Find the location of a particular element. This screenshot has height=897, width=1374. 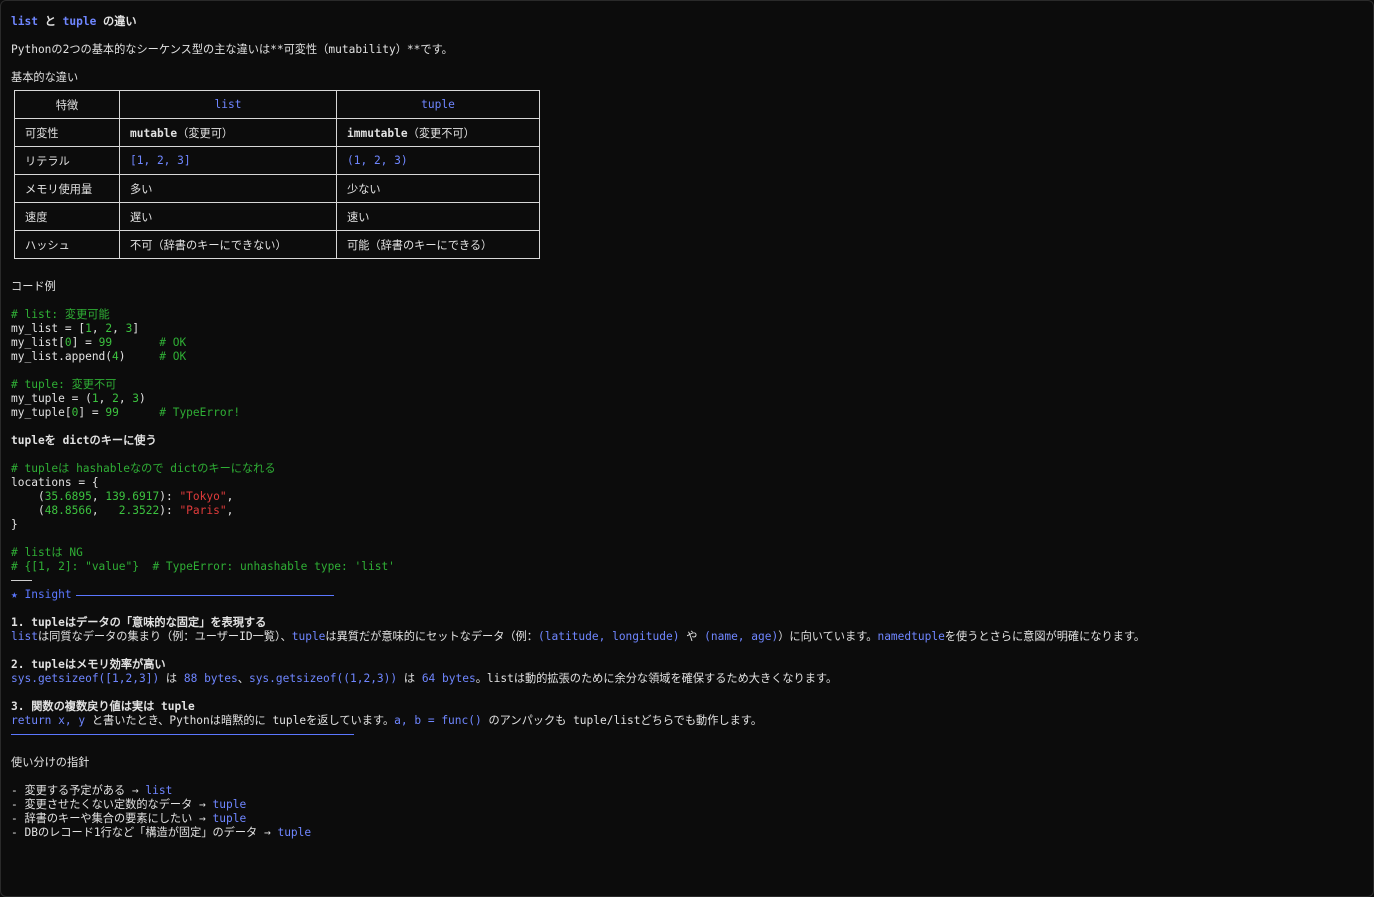

code-comment: # list: 変更可能 is located at coordinates (60, 314).